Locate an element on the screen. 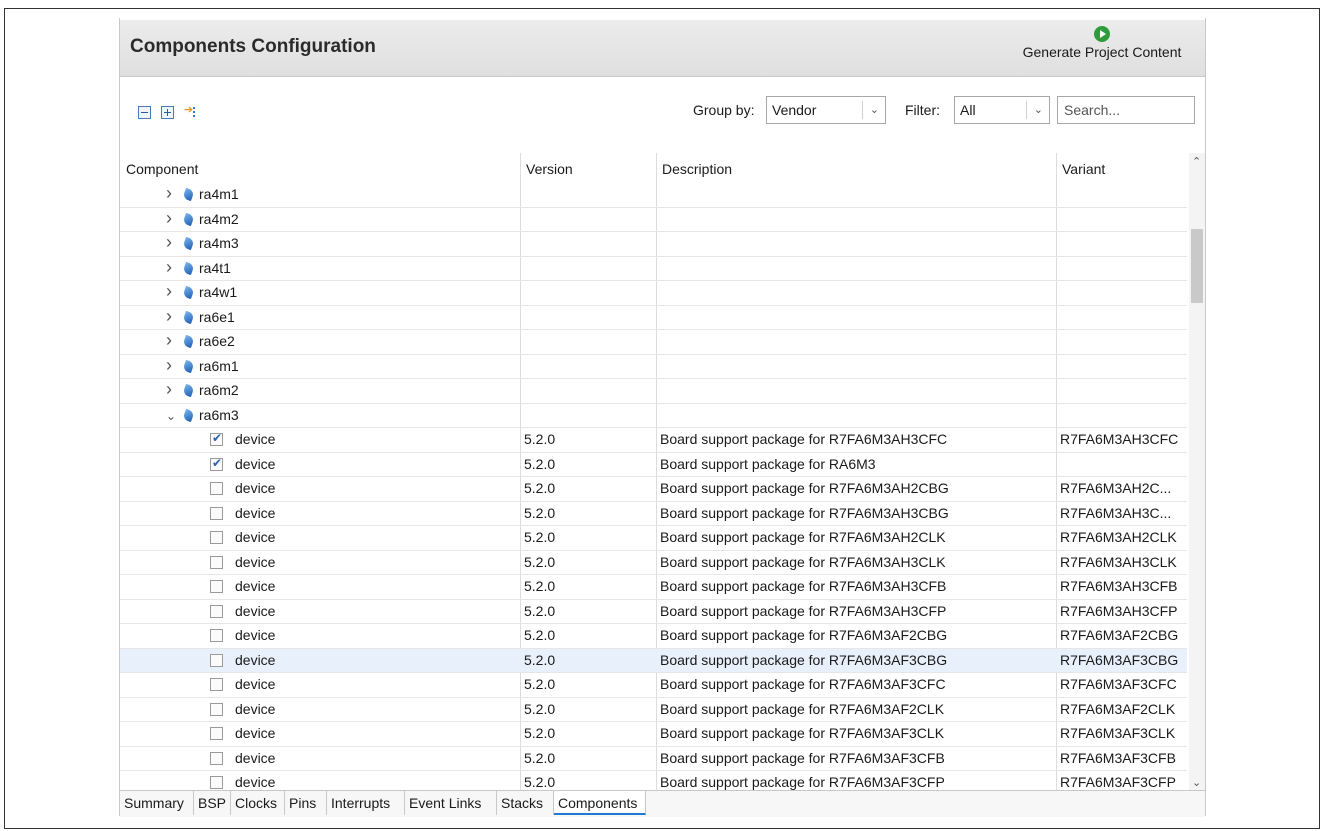 This screenshot has height=831, width=1326. column-header-variant: Variant is located at coordinates (1122, 169).